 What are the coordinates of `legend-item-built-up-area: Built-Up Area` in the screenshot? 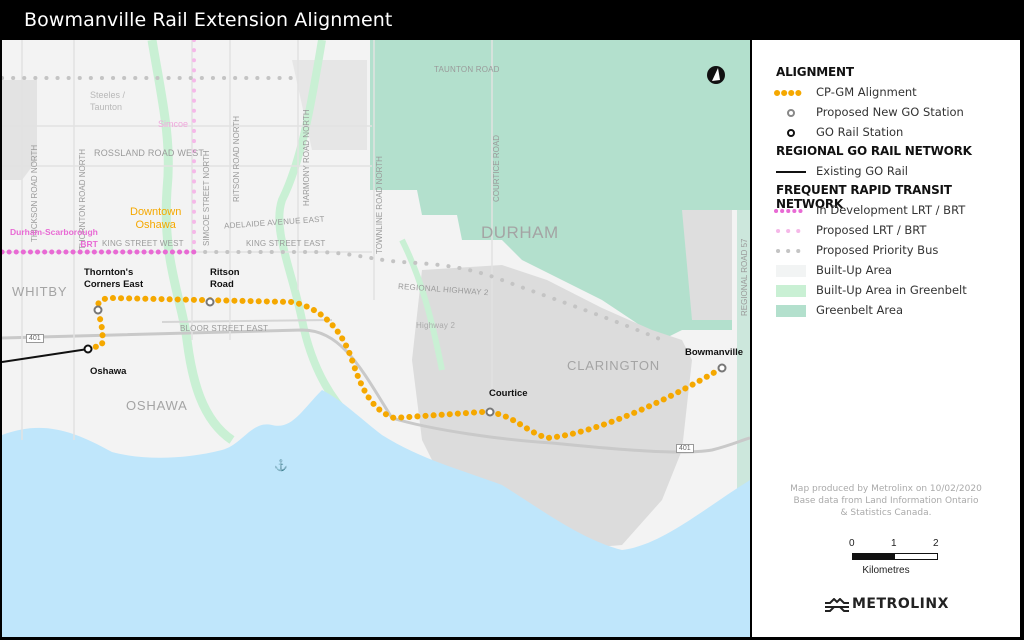 It's located at (886, 271).